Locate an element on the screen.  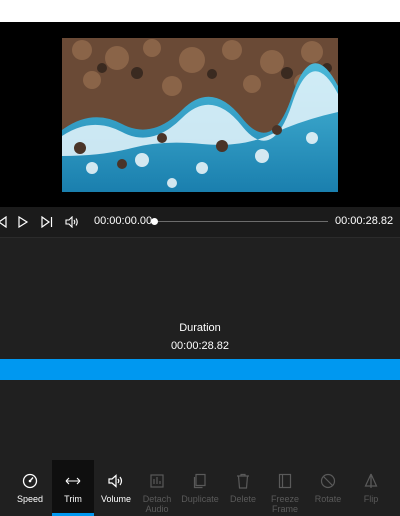
flip-label: Flip is located at coordinates (371, 499).